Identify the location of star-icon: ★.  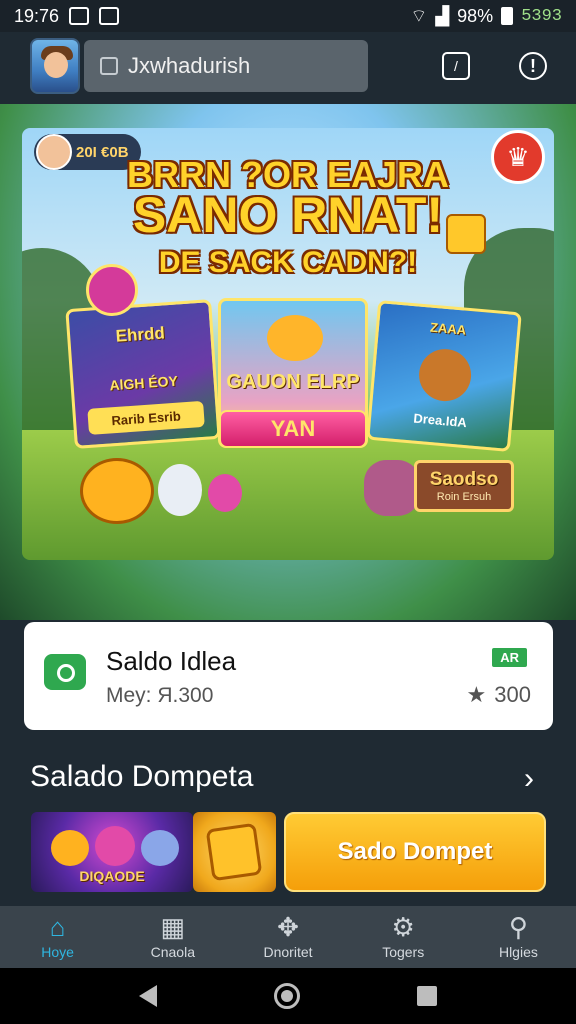
(476, 694).